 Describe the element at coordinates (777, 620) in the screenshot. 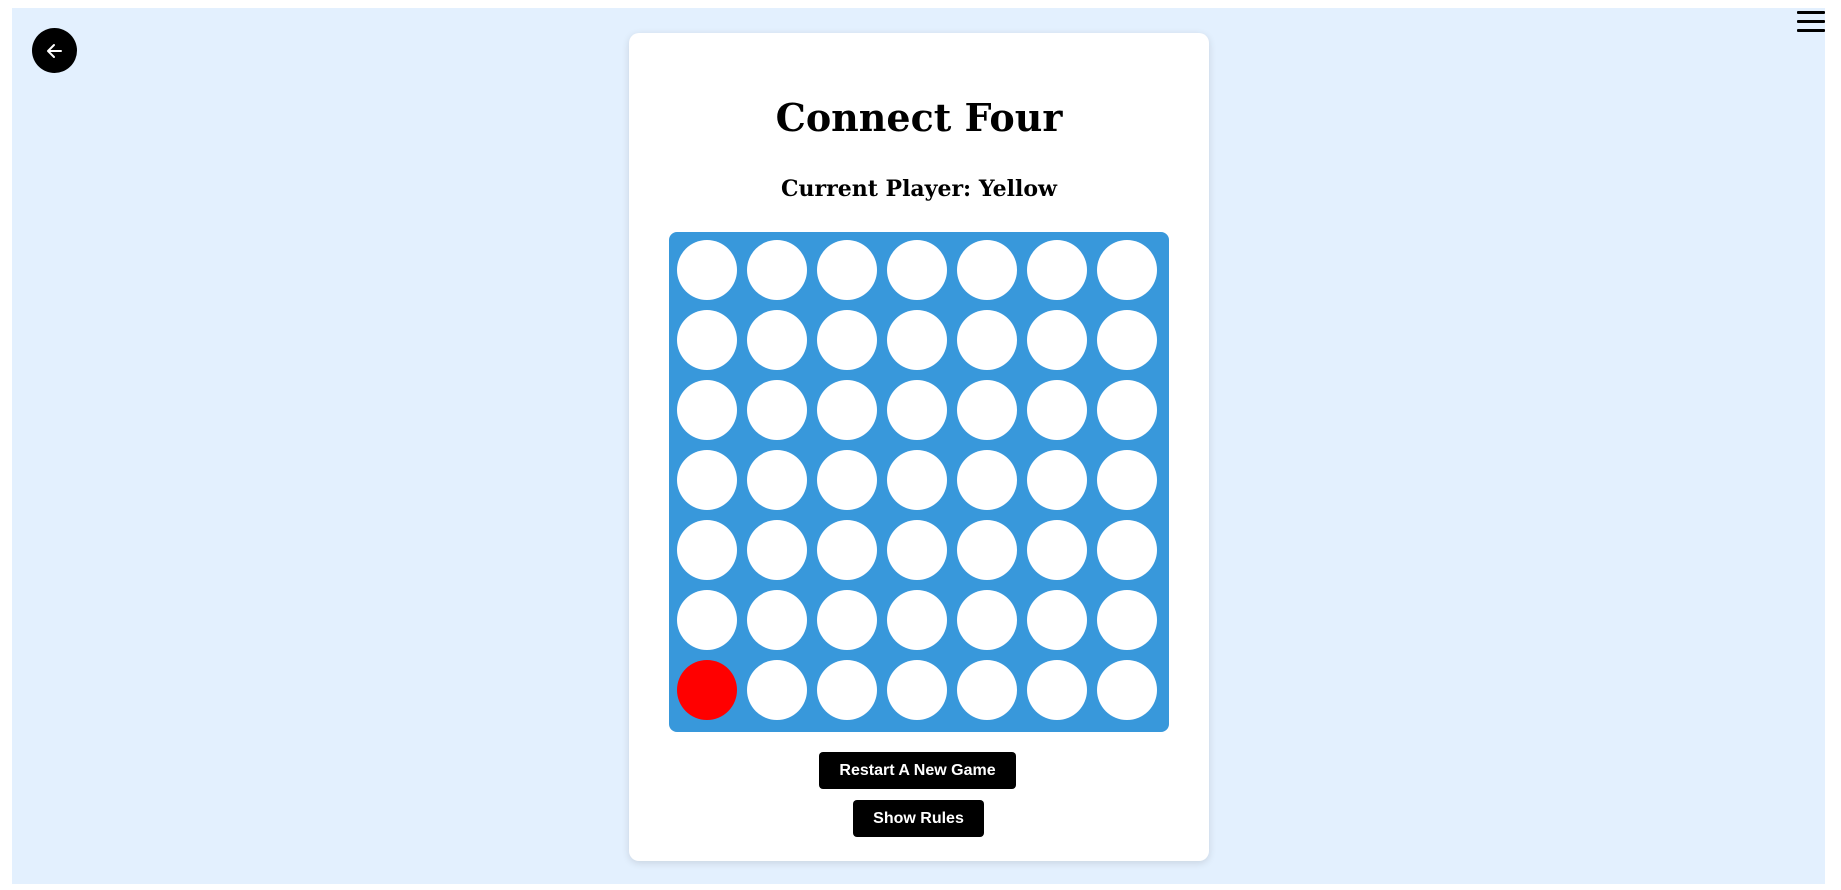

I see `board-cell-r6-c2` at that location.